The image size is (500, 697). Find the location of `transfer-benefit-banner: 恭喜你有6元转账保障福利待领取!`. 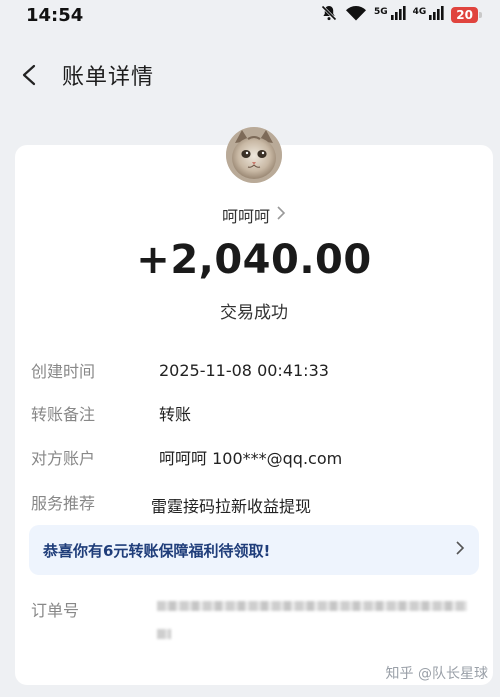

transfer-benefit-banner: 恭喜你有6元转账保障福利待领取! is located at coordinates (254, 550).